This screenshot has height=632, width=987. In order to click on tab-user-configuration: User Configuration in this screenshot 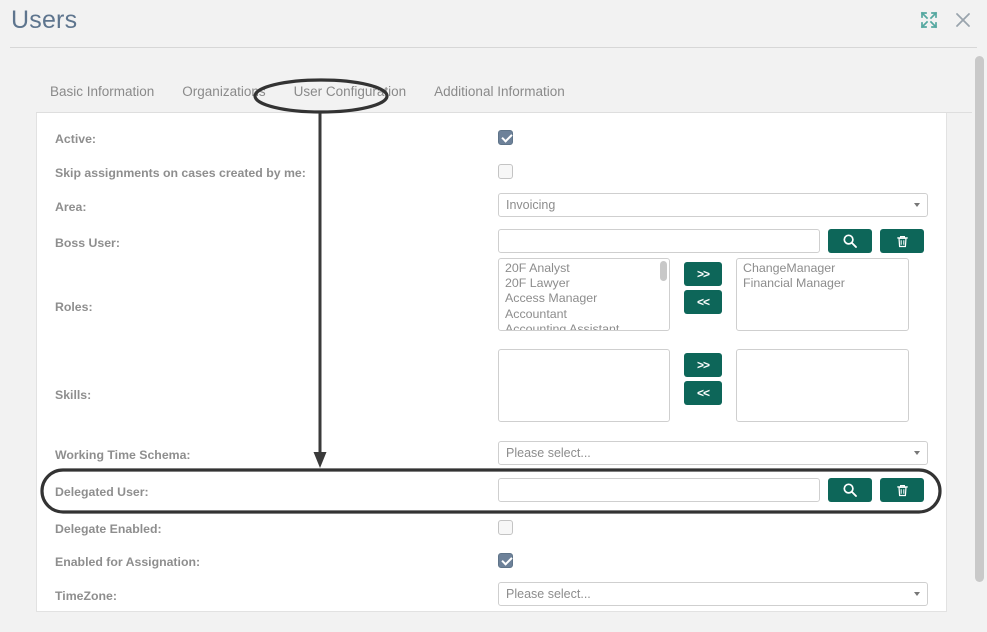, I will do `click(350, 96)`.